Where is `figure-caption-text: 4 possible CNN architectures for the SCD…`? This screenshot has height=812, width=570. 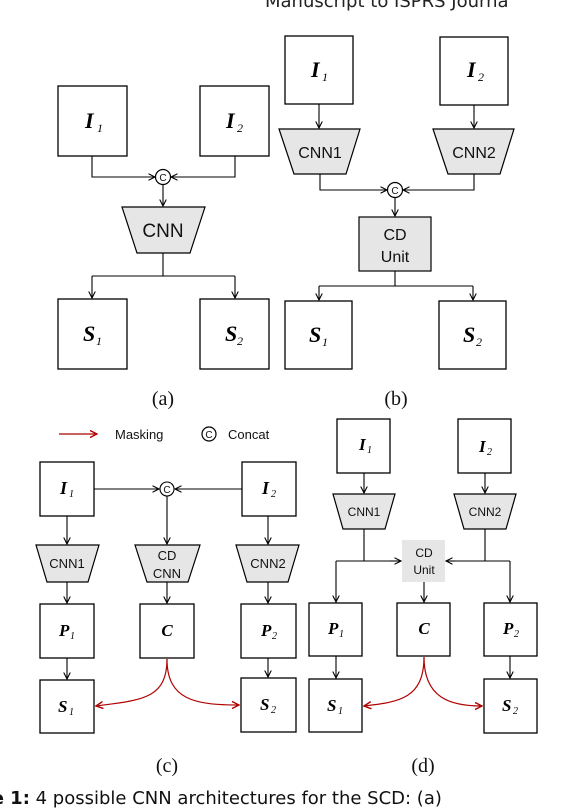
figure-caption-text: 4 possible CNN architectures for the SCD… is located at coordinates (235, 798).